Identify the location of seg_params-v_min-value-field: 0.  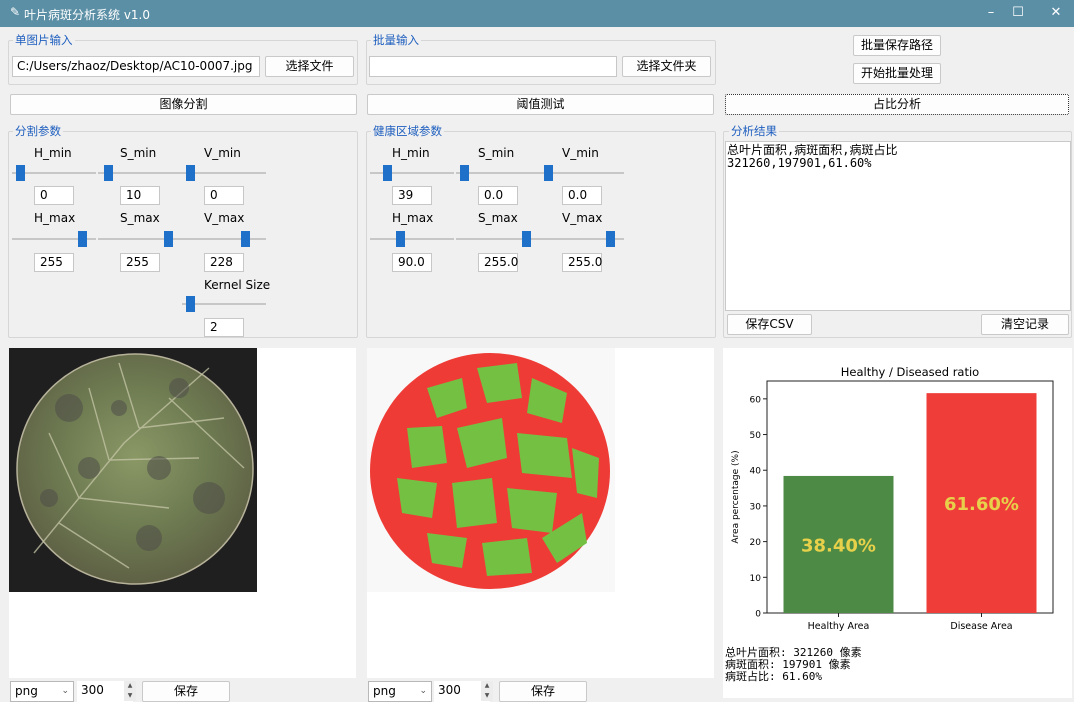
(224, 195).